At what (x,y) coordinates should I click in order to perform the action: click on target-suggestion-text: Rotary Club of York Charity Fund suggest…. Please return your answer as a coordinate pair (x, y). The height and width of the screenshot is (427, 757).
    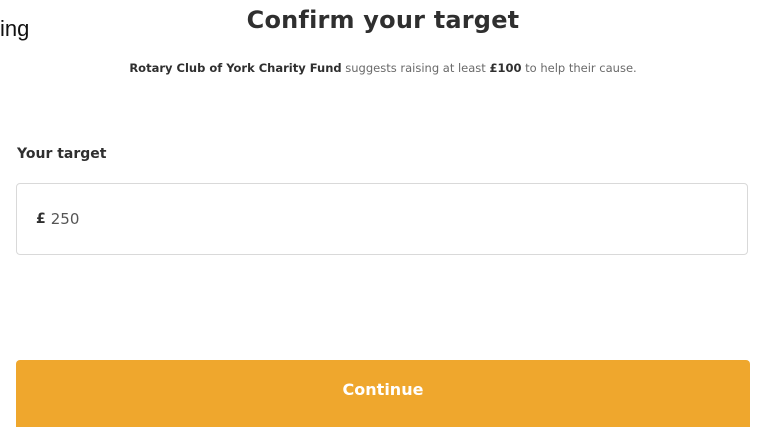
    Looking at the image, I should click on (378, 68).